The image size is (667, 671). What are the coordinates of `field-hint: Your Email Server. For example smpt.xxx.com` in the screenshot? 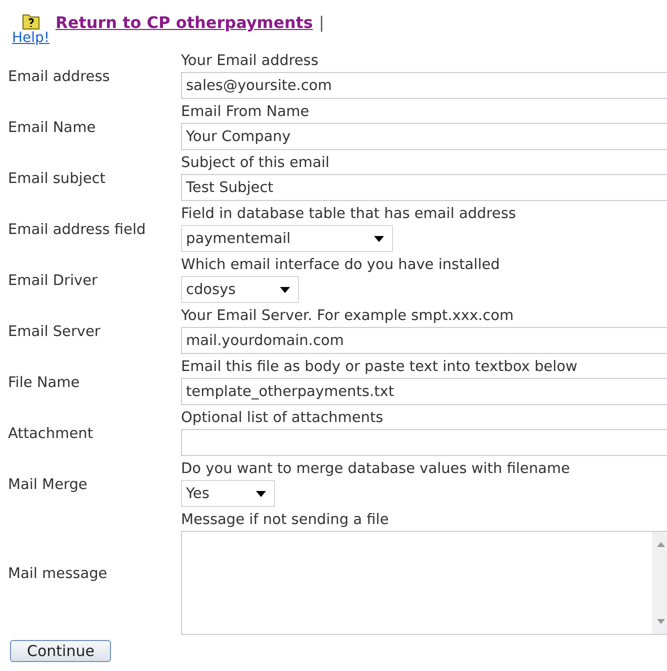 It's located at (348, 316).